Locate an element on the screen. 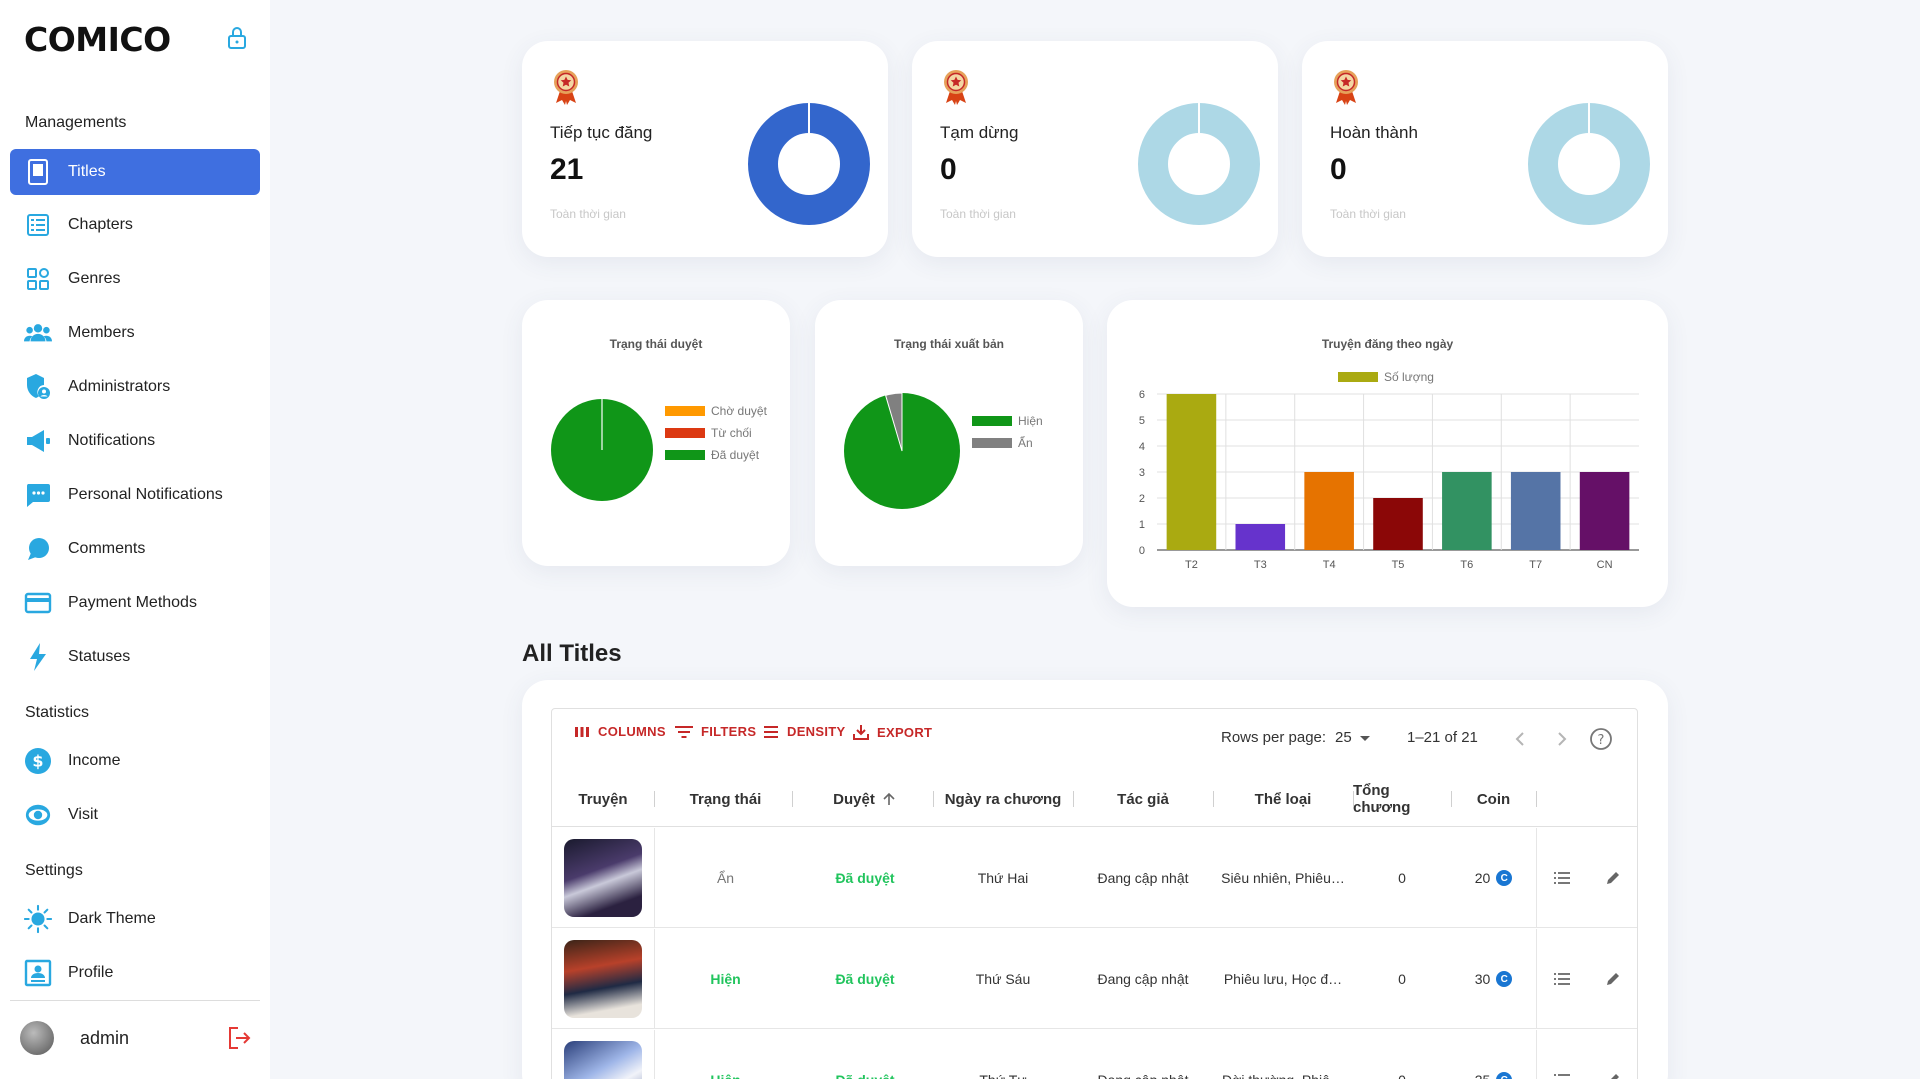  sidebar-item-label: Dark Theme is located at coordinates (112, 918).